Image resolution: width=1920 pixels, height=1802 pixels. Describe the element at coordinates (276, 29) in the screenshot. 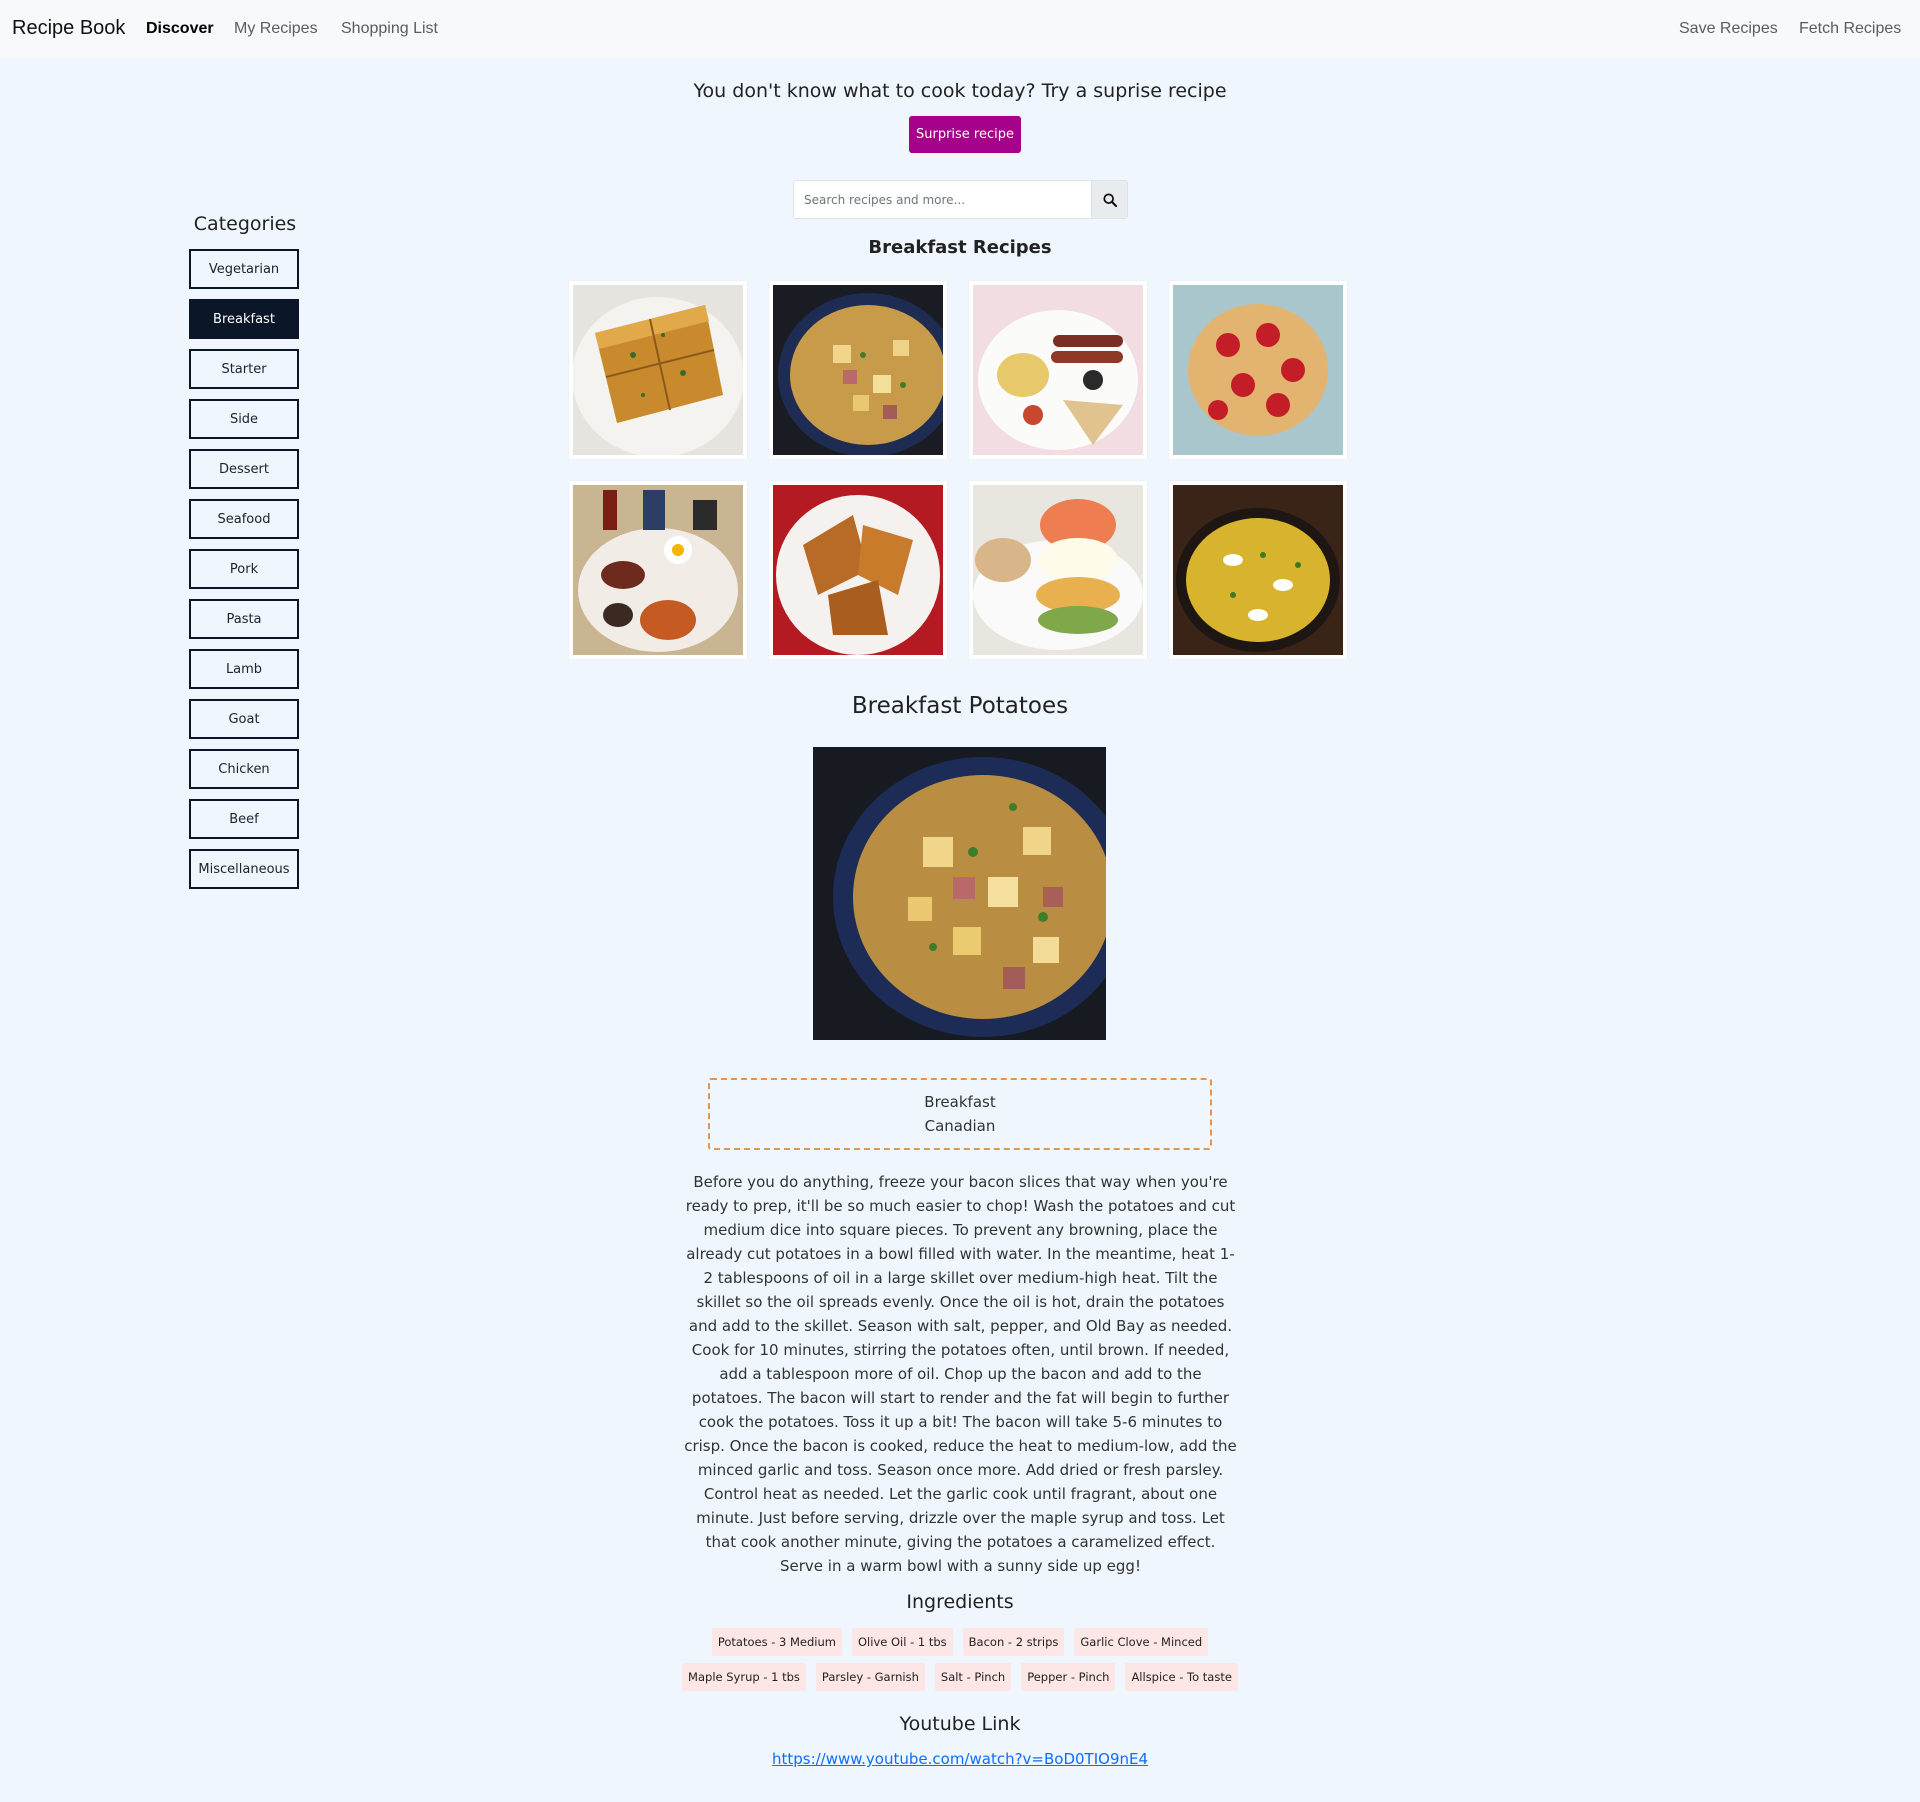

I see `nav-link-my-recipes: My Recipes` at that location.